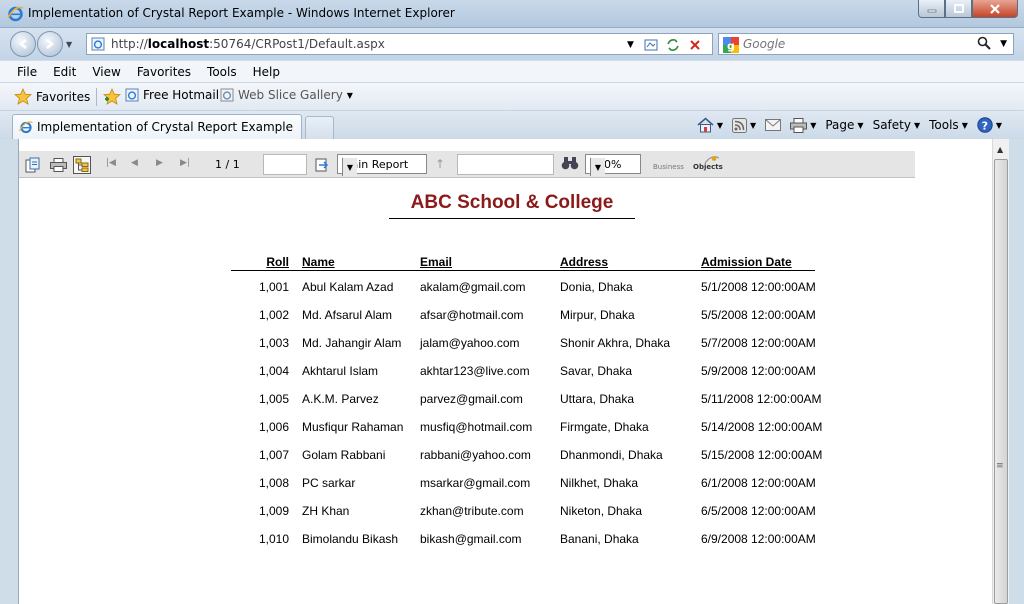  I want to click on cell-address: Savar, Dhaka, so click(596, 371).